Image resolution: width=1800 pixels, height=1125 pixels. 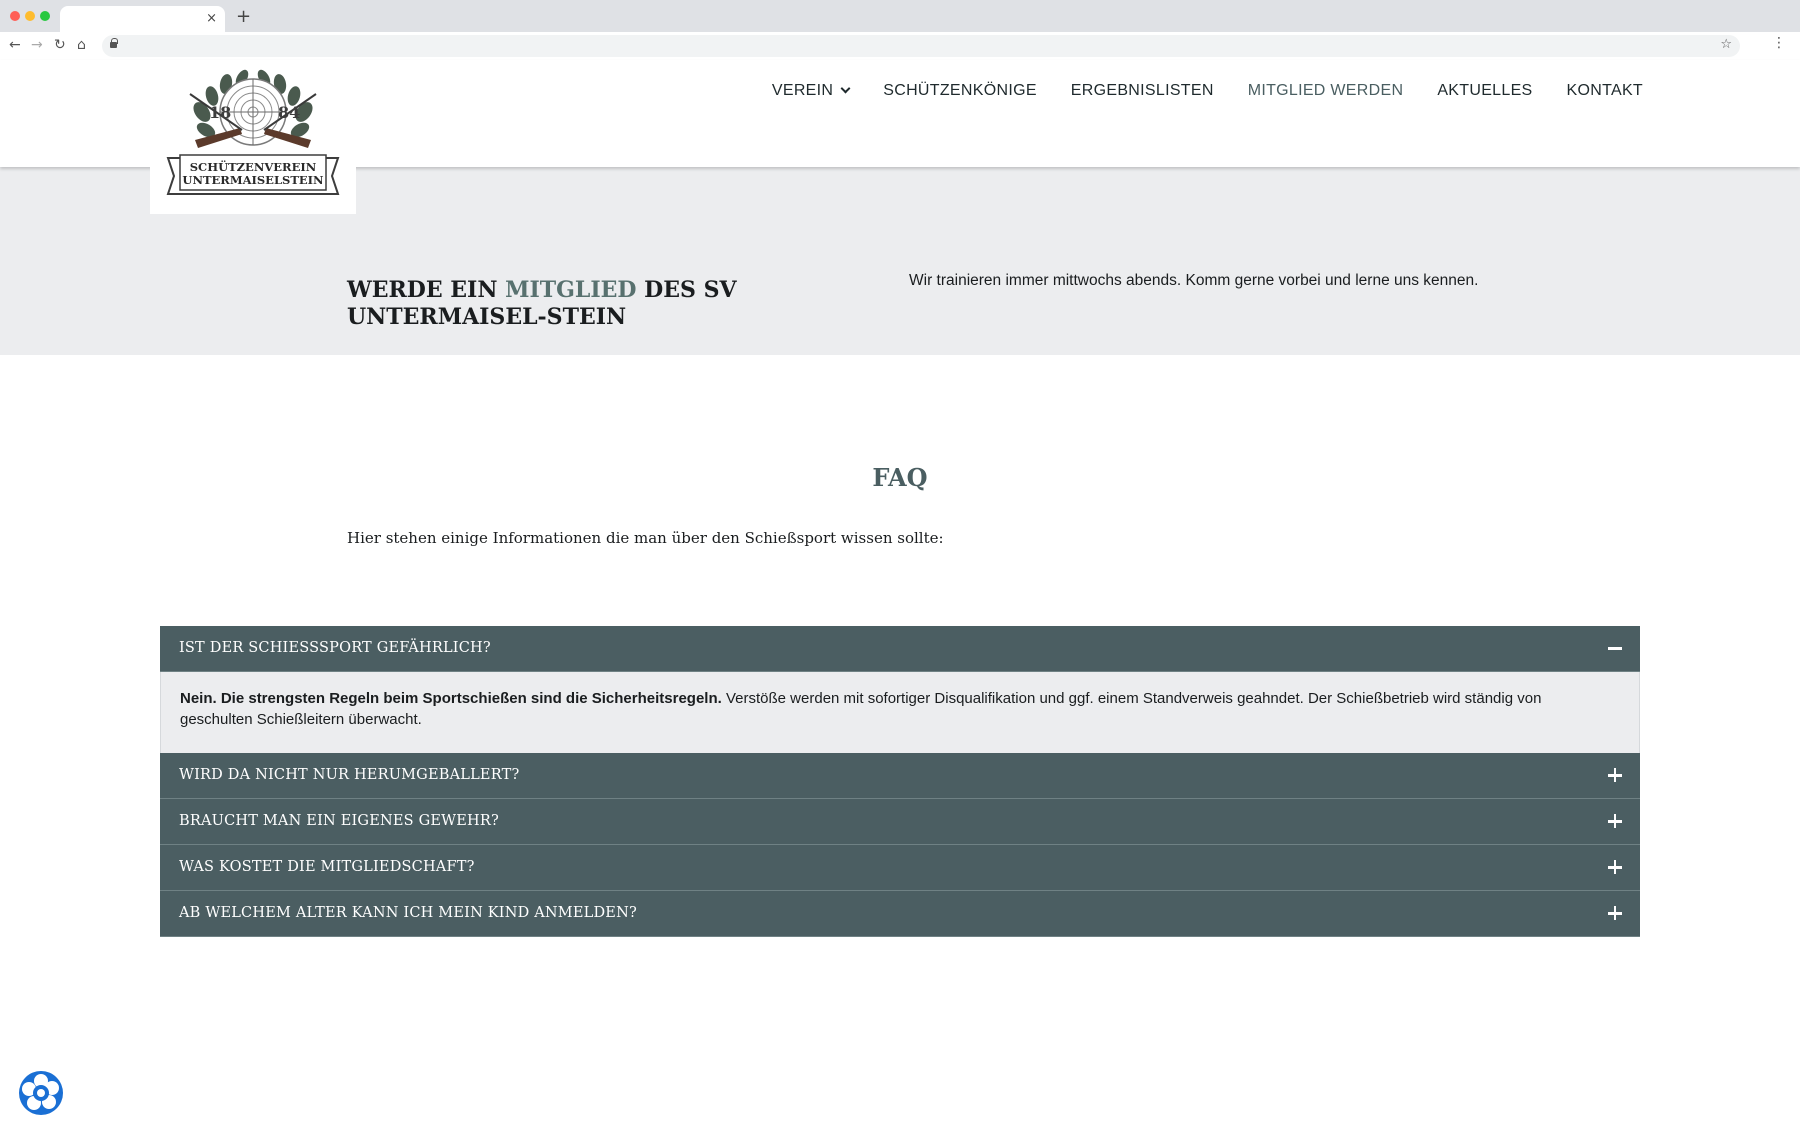 I want to click on logo-line-1: SCHÜTZENVEREIN, so click(x=253, y=167).